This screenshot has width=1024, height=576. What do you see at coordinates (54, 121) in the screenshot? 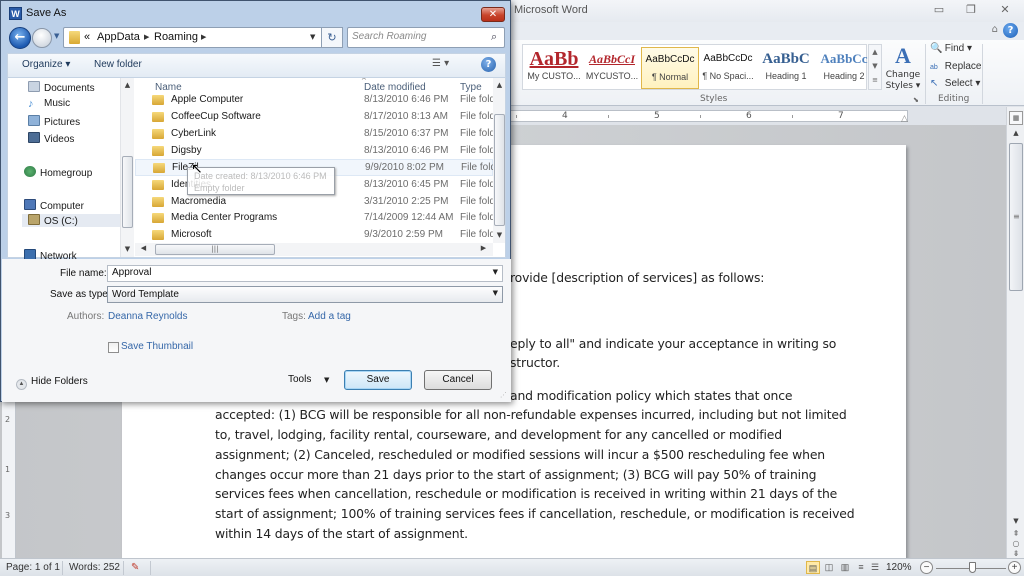
I see `nav-item-pictures: Pictures` at bounding box center [54, 121].